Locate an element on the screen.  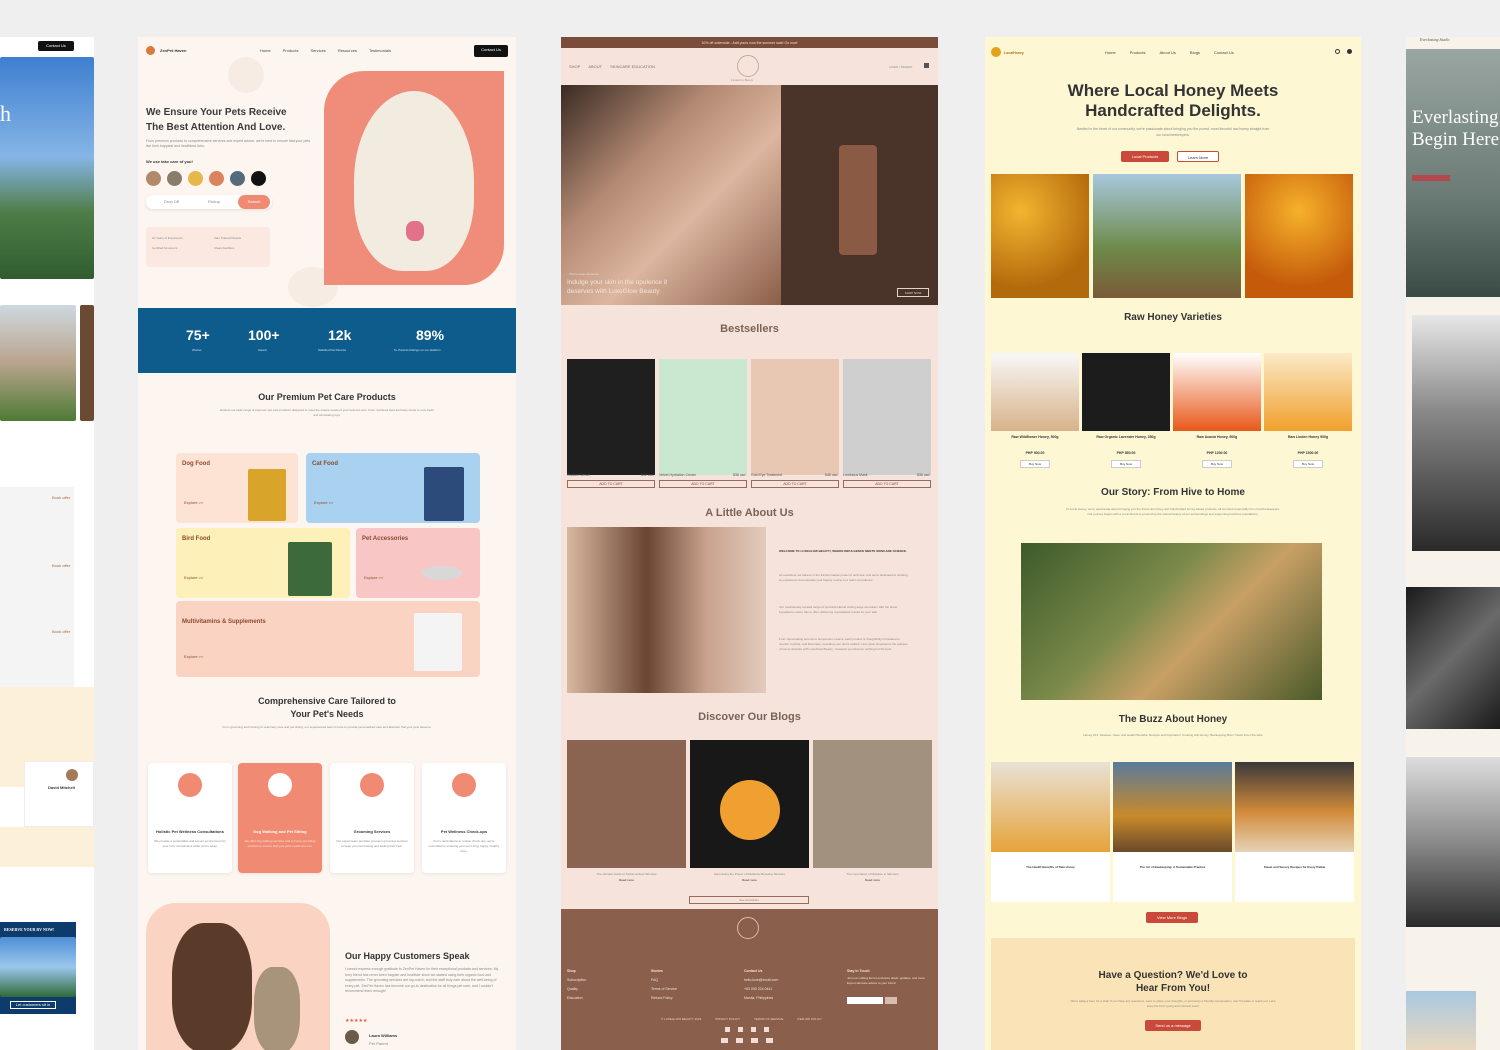
facebook-icon is located at coordinates (727, 1029).